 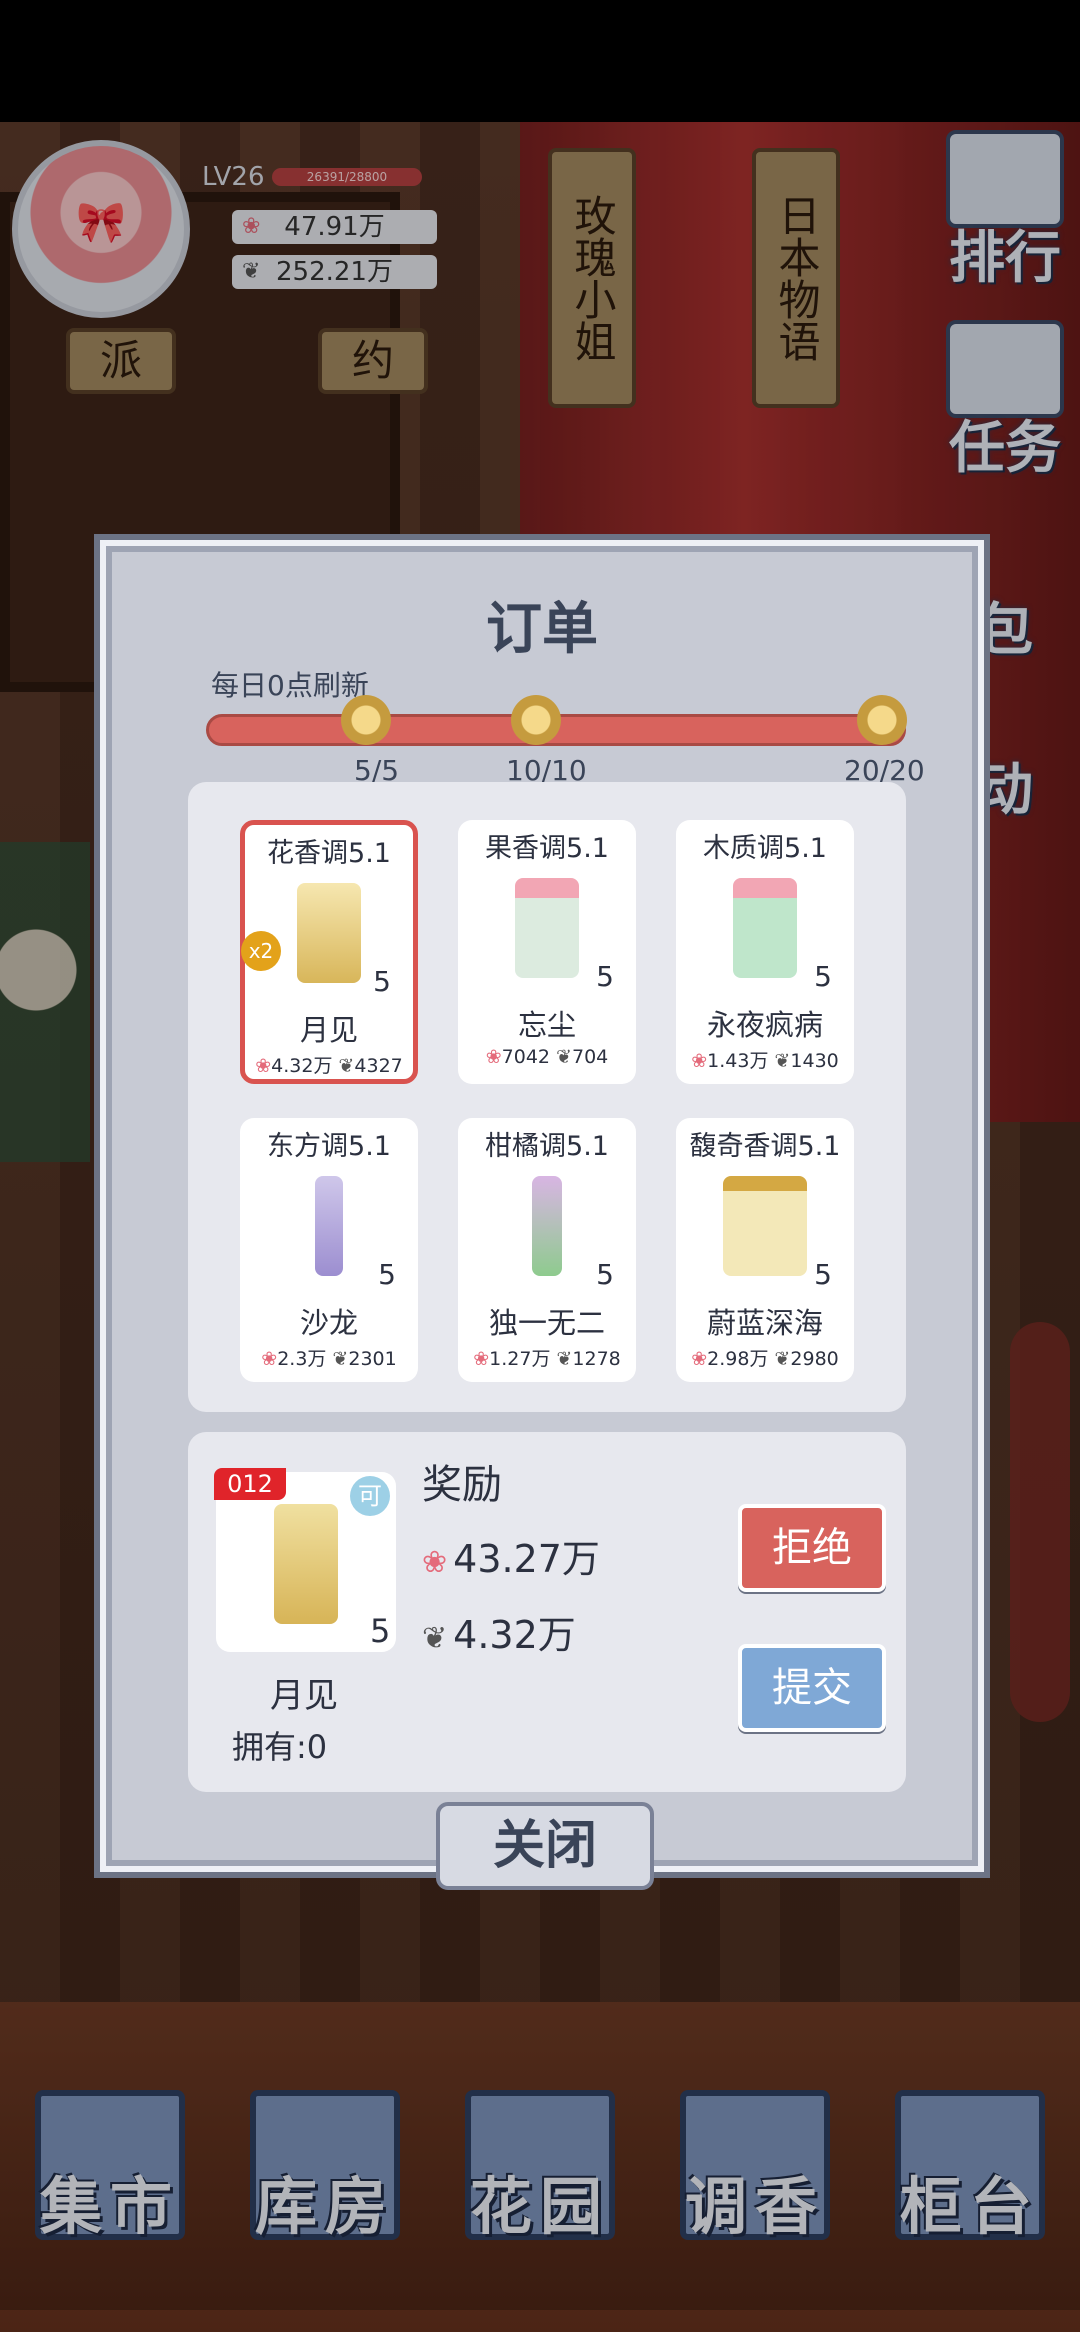 I want to click on order-card: 果香调5.1 5 忘尘 ❀7042 ❦704, so click(x=547, y=952).